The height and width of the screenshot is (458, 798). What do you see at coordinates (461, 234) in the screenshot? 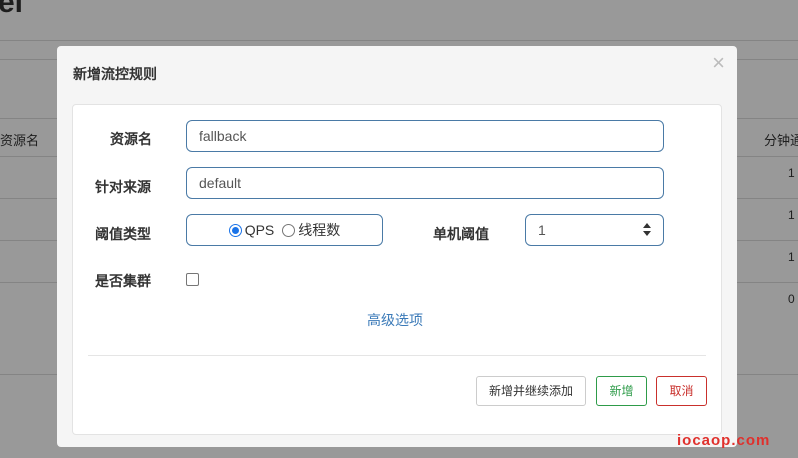
I see `single-threshold-label: 单机阈值` at bounding box center [461, 234].